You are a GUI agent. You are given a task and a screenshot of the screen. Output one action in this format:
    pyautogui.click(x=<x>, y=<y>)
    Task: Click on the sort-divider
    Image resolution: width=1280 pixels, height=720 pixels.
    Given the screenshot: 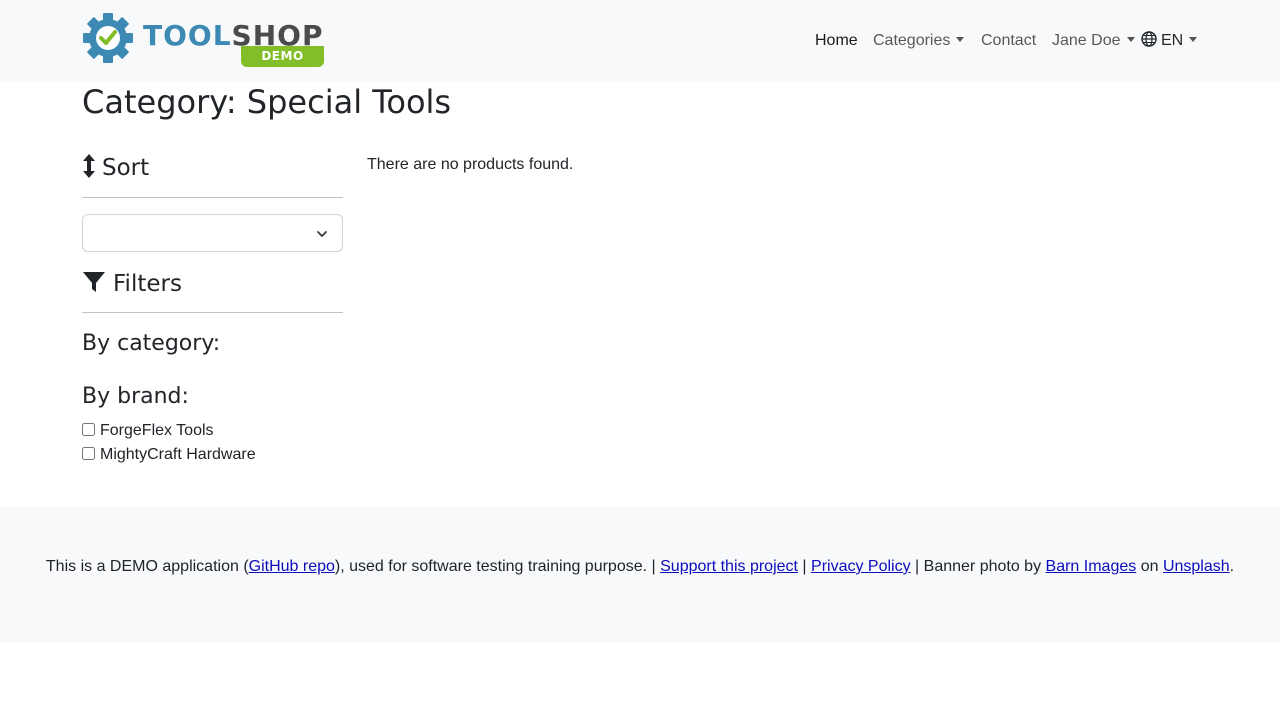 What is the action you would take?
    pyautogui.click(x=212, y=197)
    